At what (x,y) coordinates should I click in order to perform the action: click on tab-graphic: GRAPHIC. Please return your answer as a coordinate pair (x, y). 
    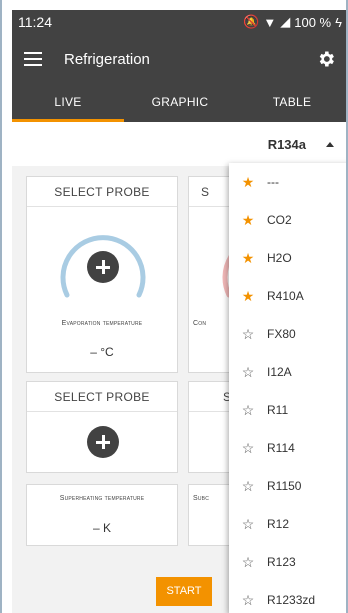
    Looking at the image, I should click on (180, 103).